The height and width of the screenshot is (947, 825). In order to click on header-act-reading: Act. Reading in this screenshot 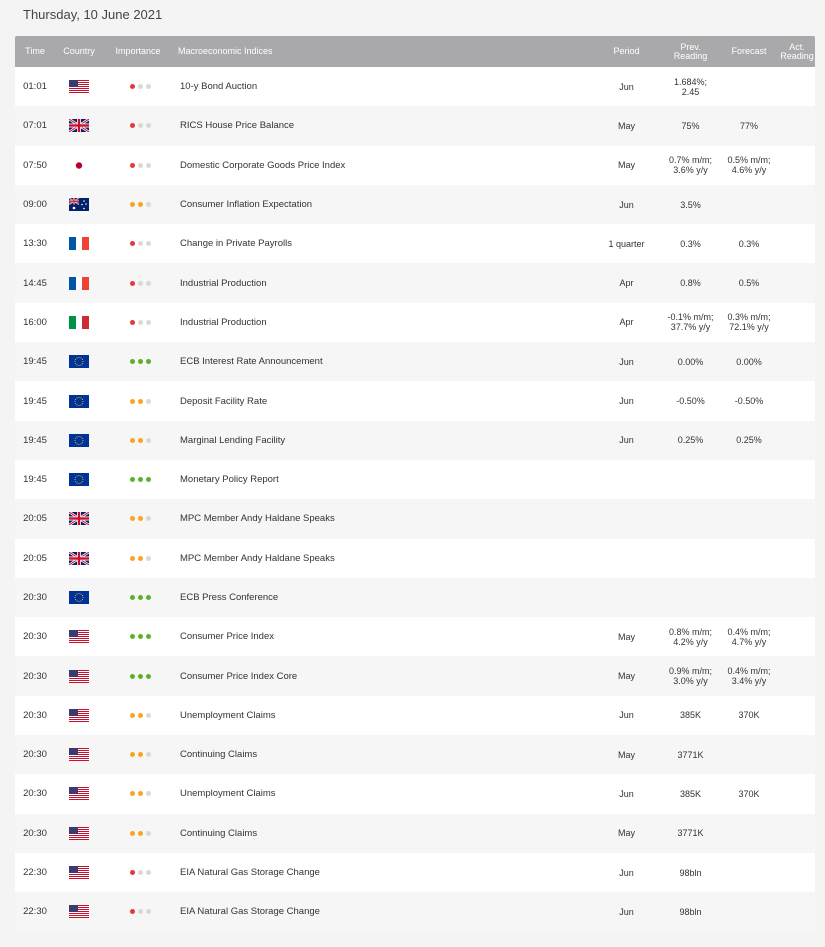, I will do `click(797, 51)`.